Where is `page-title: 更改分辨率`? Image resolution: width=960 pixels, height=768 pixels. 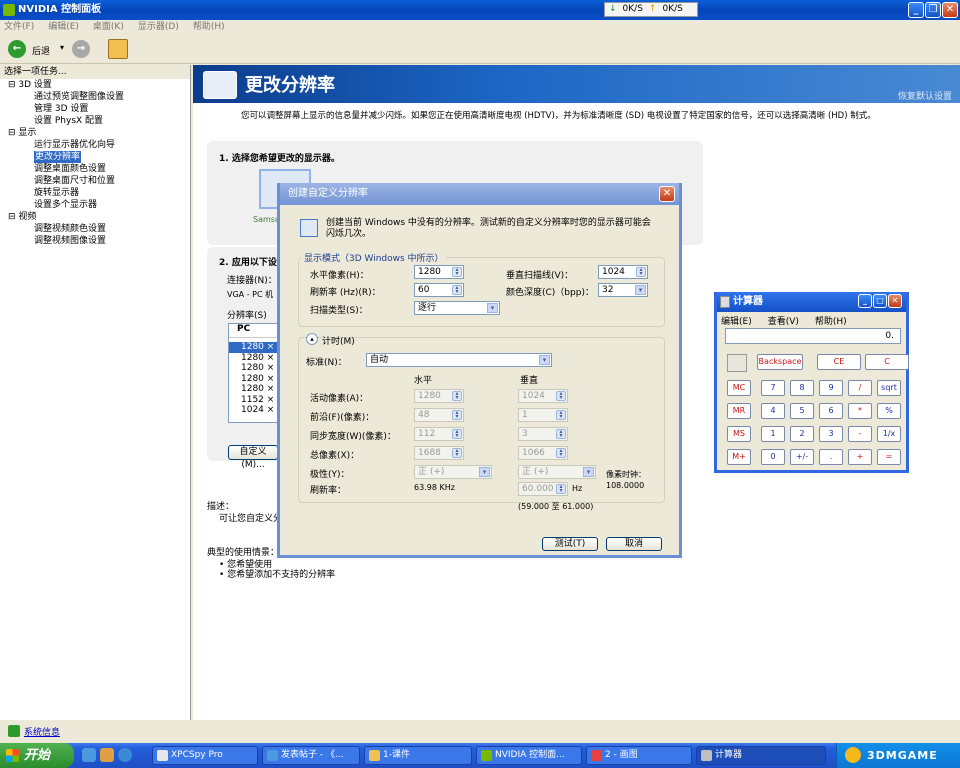 page-title: 更改分辨率 is located at coordinates (290, 85).